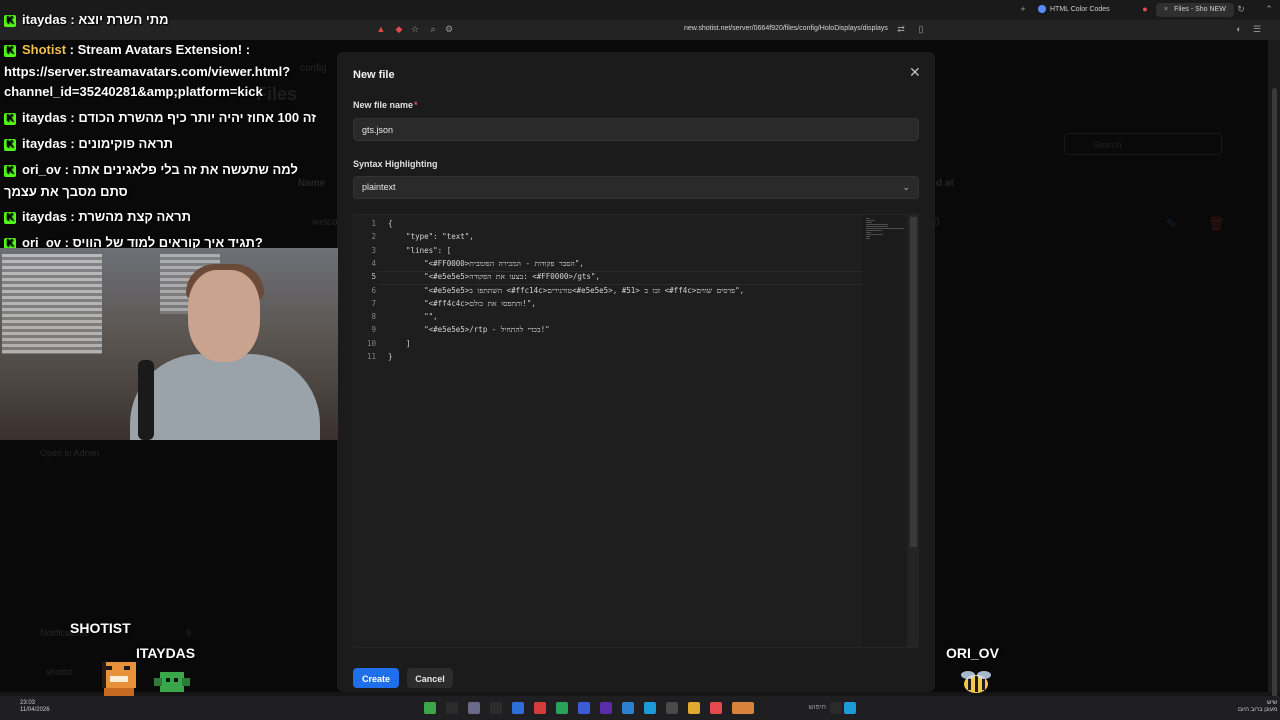  Describe the element at coordinates (224, 316) in the screenshot. I see `streamer-head` at that location.